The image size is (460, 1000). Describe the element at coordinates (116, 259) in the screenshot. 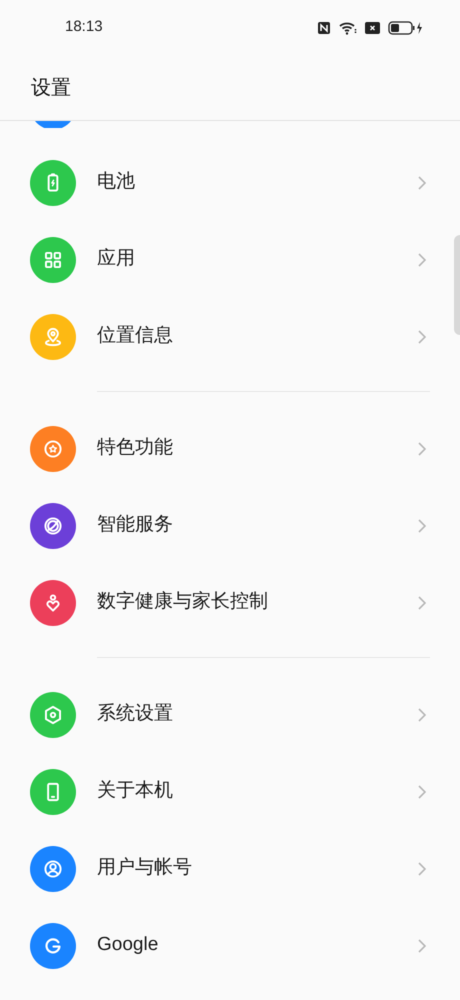

I see `item-label: 应用` at that location.